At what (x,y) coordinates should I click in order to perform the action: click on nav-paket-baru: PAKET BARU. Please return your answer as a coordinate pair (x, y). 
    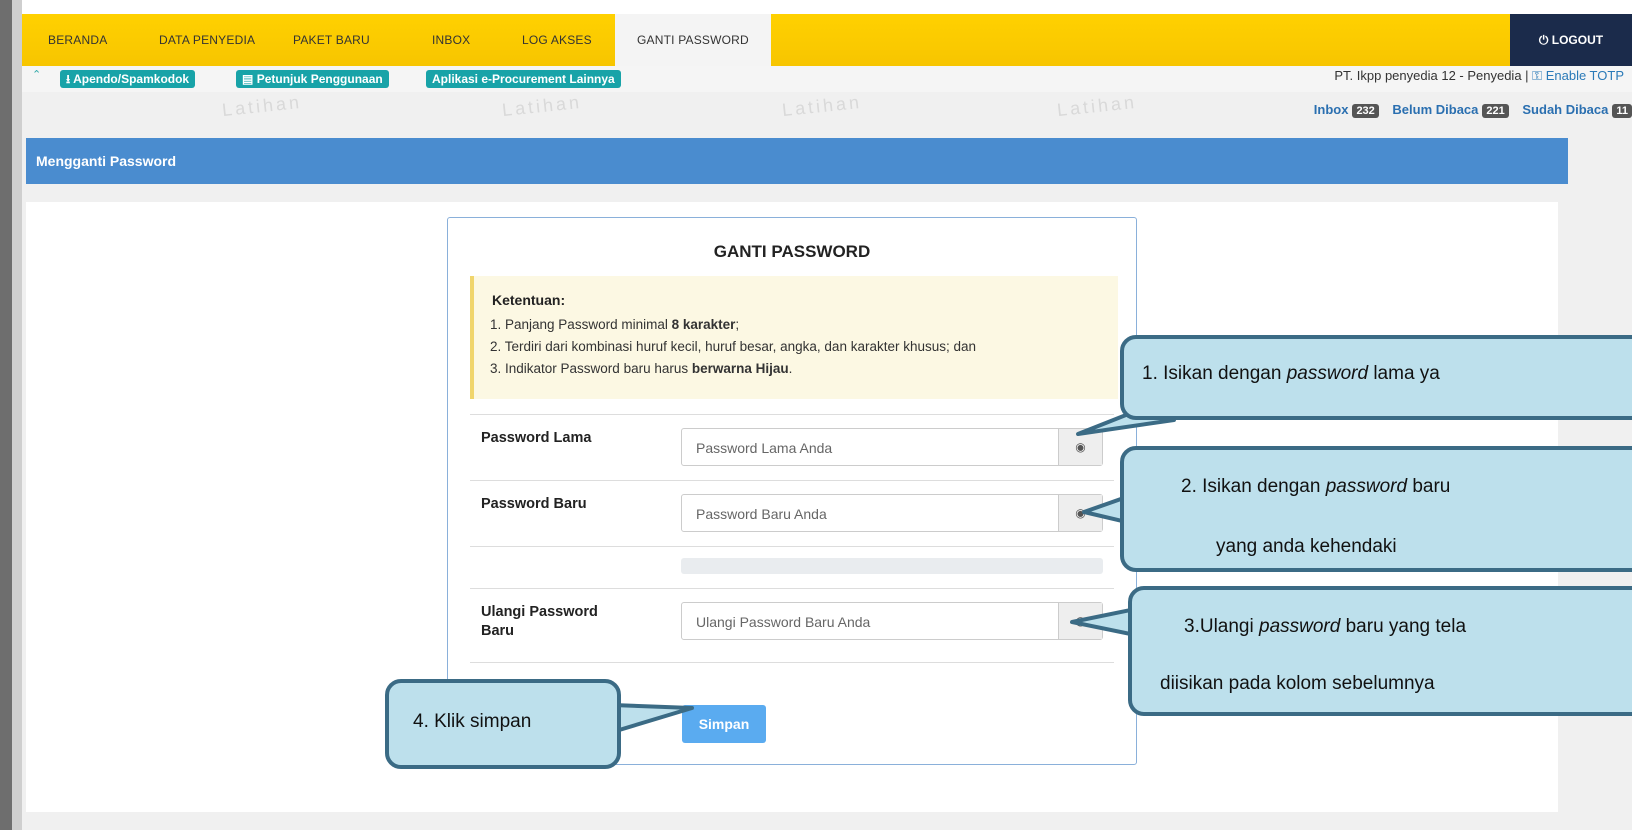
    Looking at the image, I should click on (331, 40).